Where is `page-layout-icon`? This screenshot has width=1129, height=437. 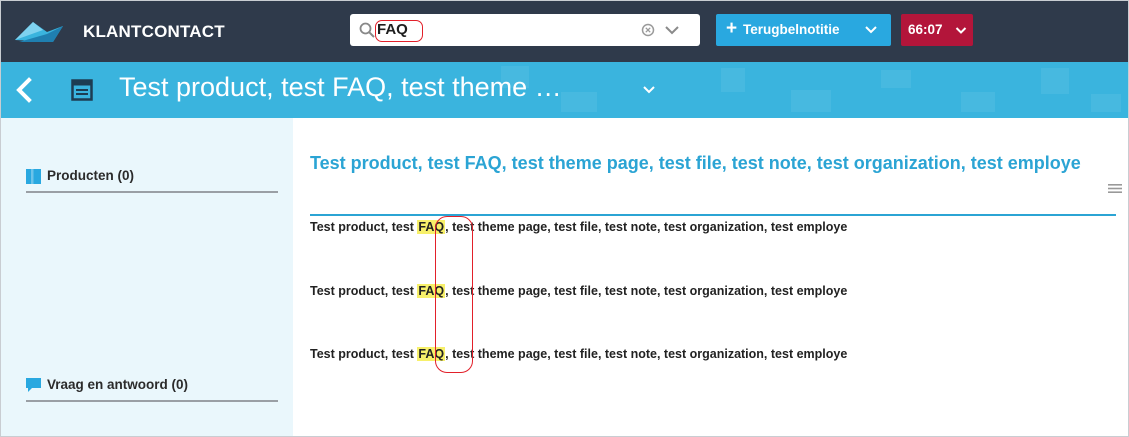
page-layout-icon is located at coordinates (82, 90).